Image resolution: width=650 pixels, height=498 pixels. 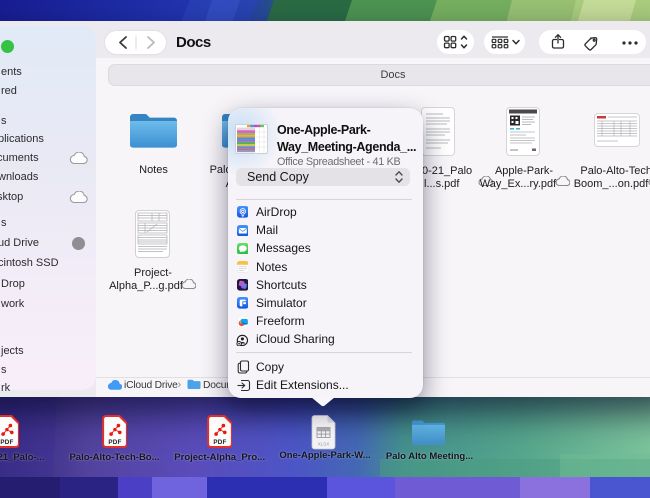 What do you see at coordinates (324, 443) in the screenshot?
I see `svg-text: XLSX` at bounding box center [324, 443].